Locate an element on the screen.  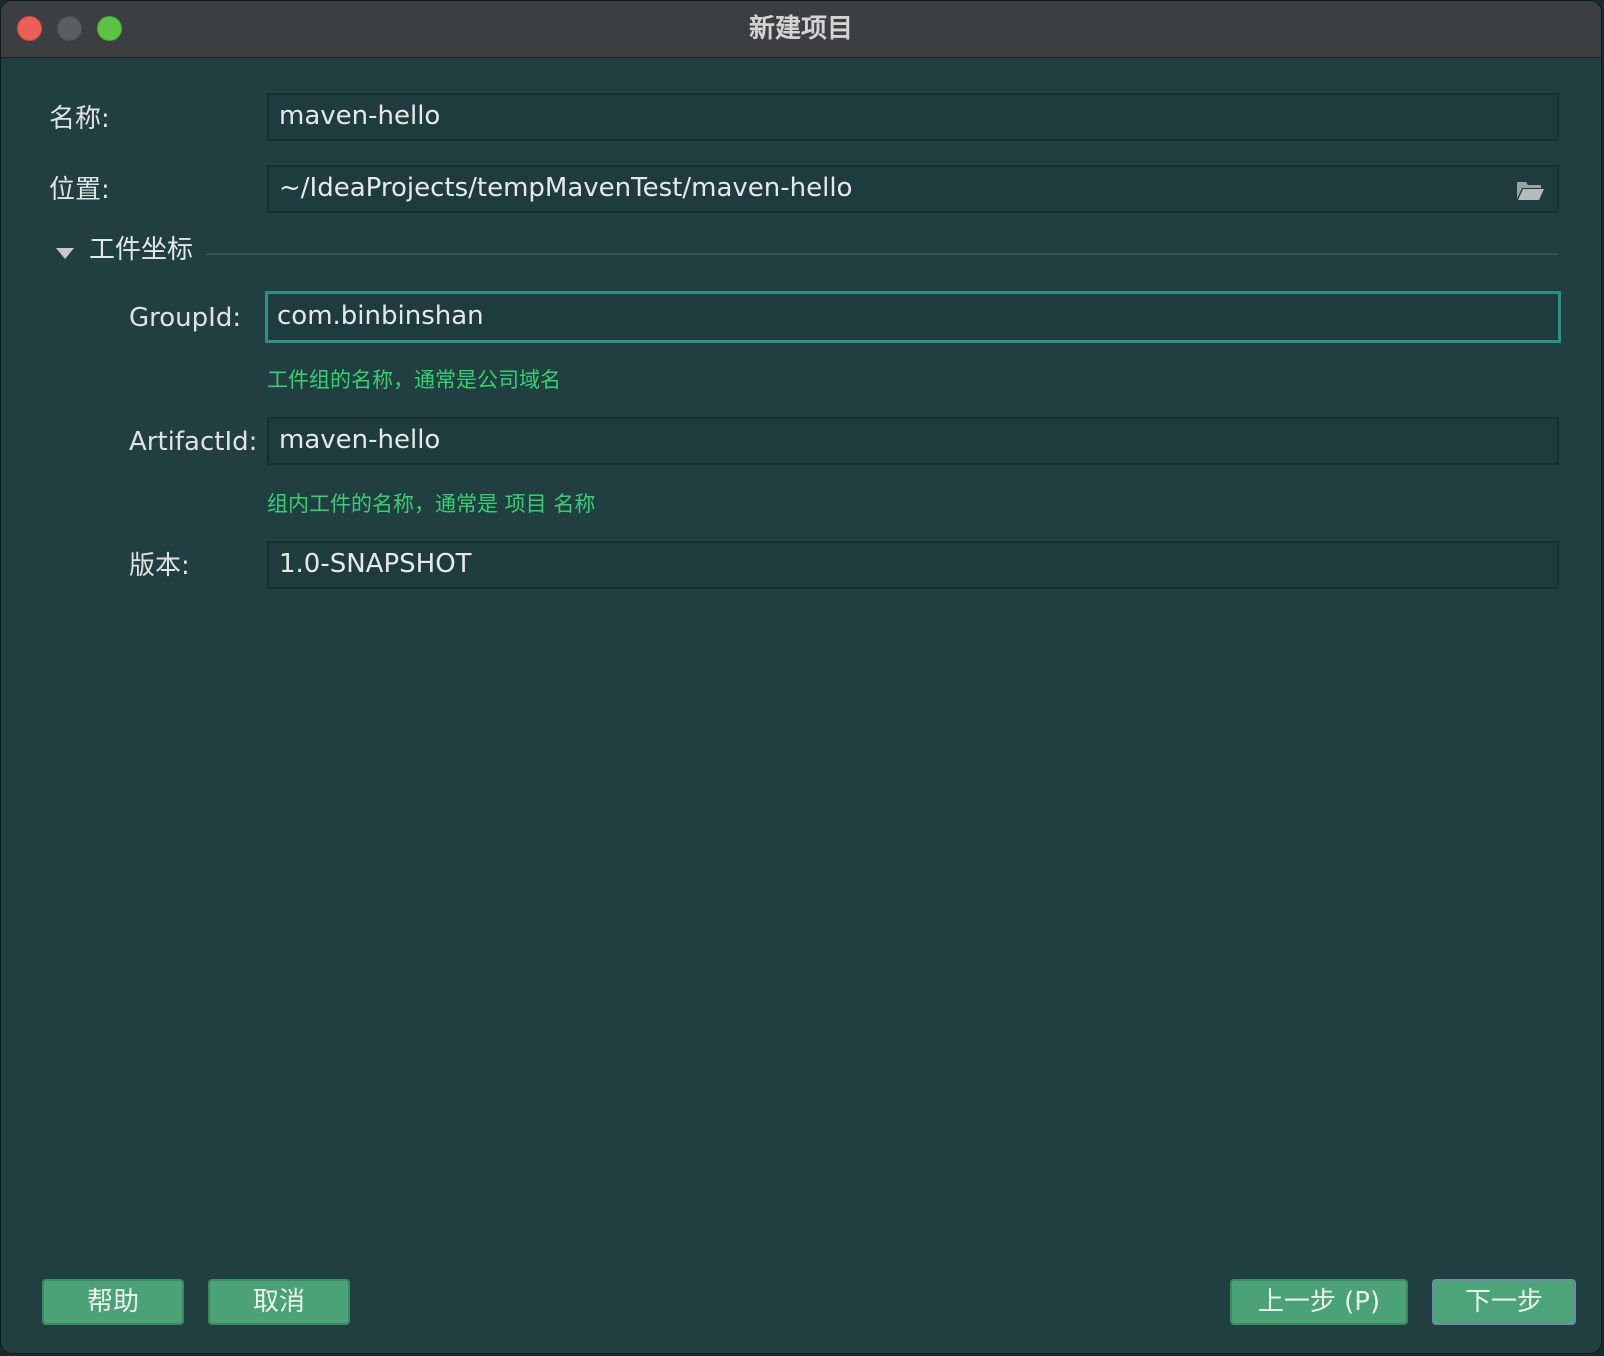
artifactid-label: ArtifactId: is located at coordinates (193, 442).